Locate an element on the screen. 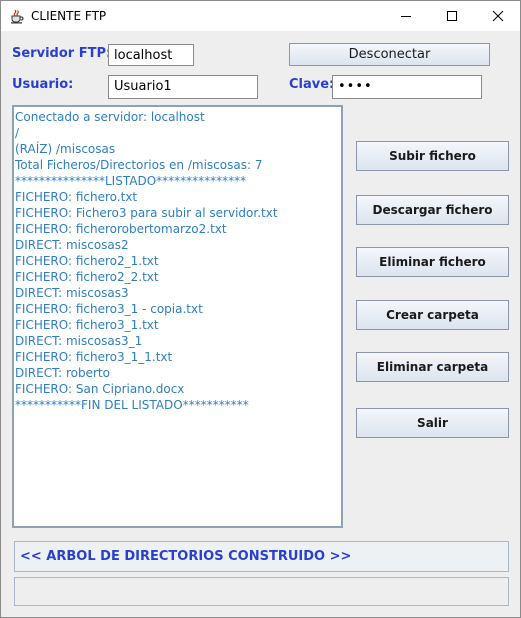 The image size is (521, 618). listing-line: ***********FIN DEL LISTADO*********** is located at coordinates (132, 405).